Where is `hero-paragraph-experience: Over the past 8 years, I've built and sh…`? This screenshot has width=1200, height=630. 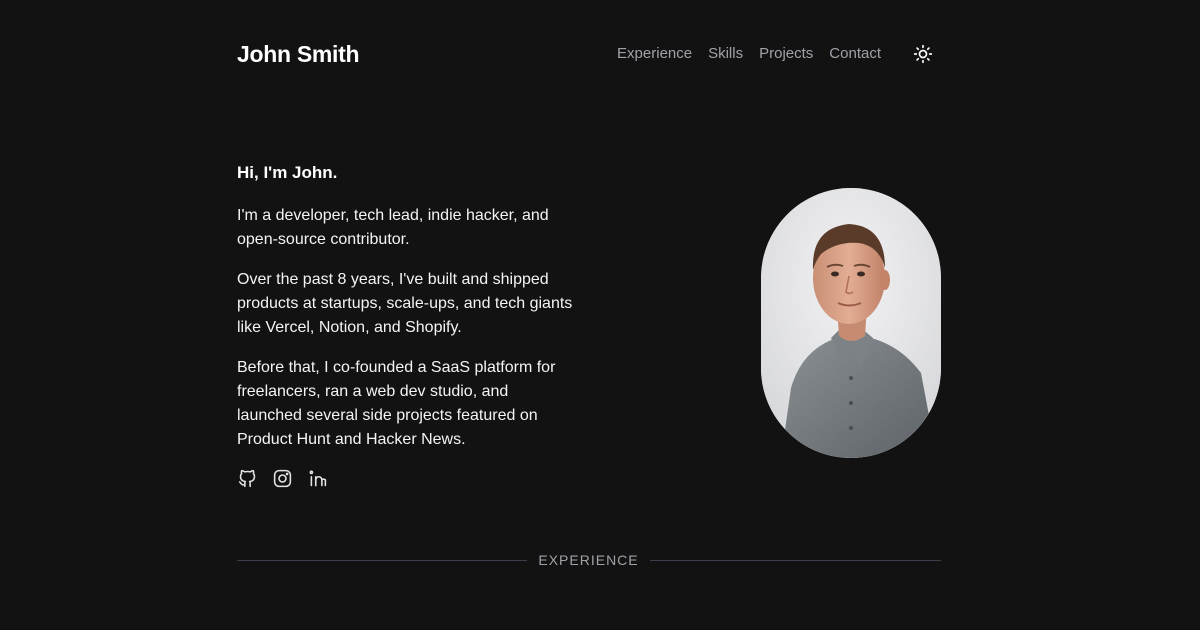
hero-paragraph-experience: Over the past 8 years, I've built and sh… is located at coordinates (405, 303).